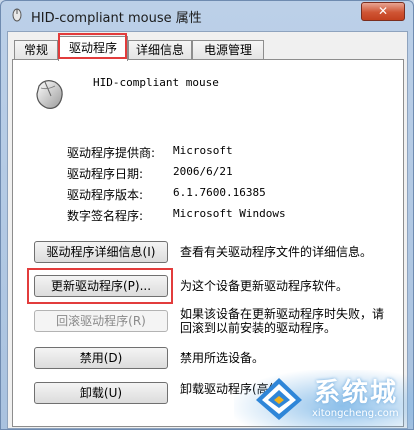 This screenshot has width=414, height=430. Describe the element at coordinates (101, 321) in the screenshot. I see `roll-back-driver-button: 回滚驱动程序(R)` at that location.